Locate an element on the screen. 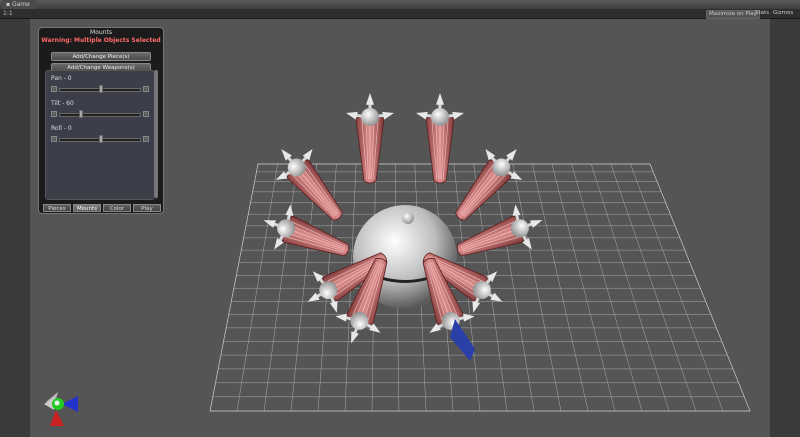 This screenshot has height=437, width=800. gizmos-dropdown: Gizmos is located at coordinates (783, 13).